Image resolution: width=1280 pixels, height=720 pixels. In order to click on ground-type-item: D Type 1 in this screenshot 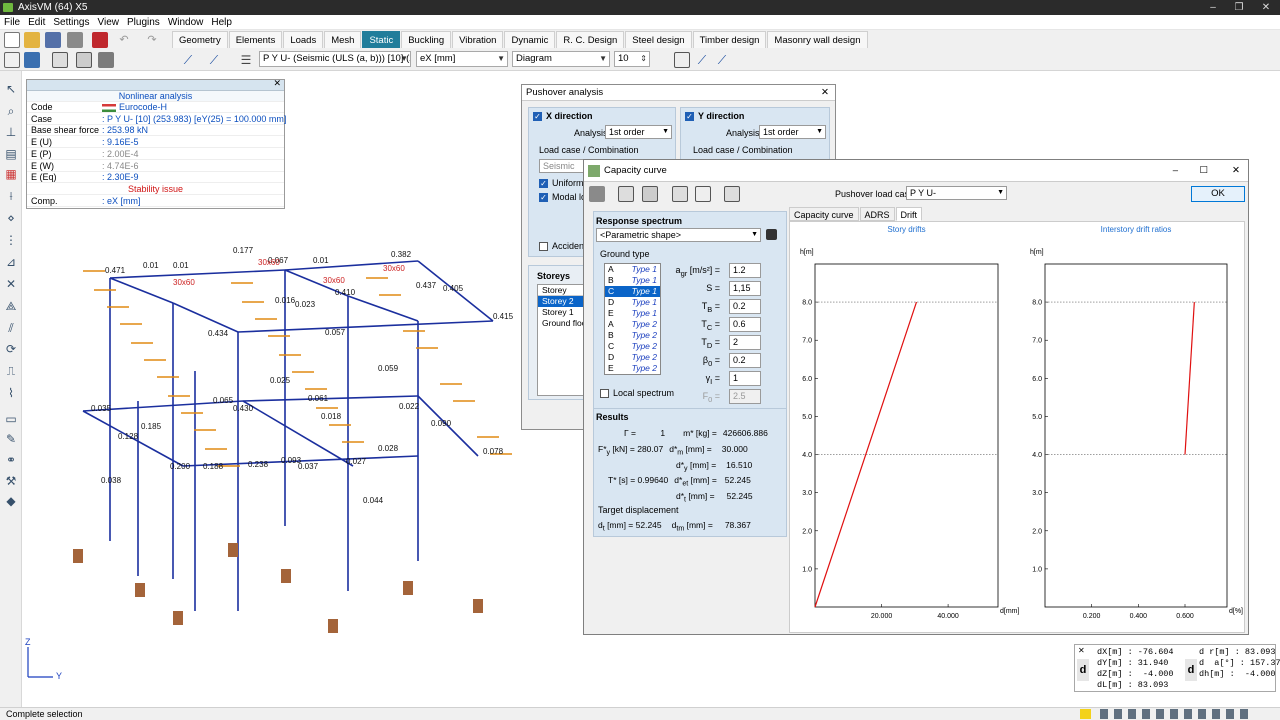, I will do `click(632, 302)`.